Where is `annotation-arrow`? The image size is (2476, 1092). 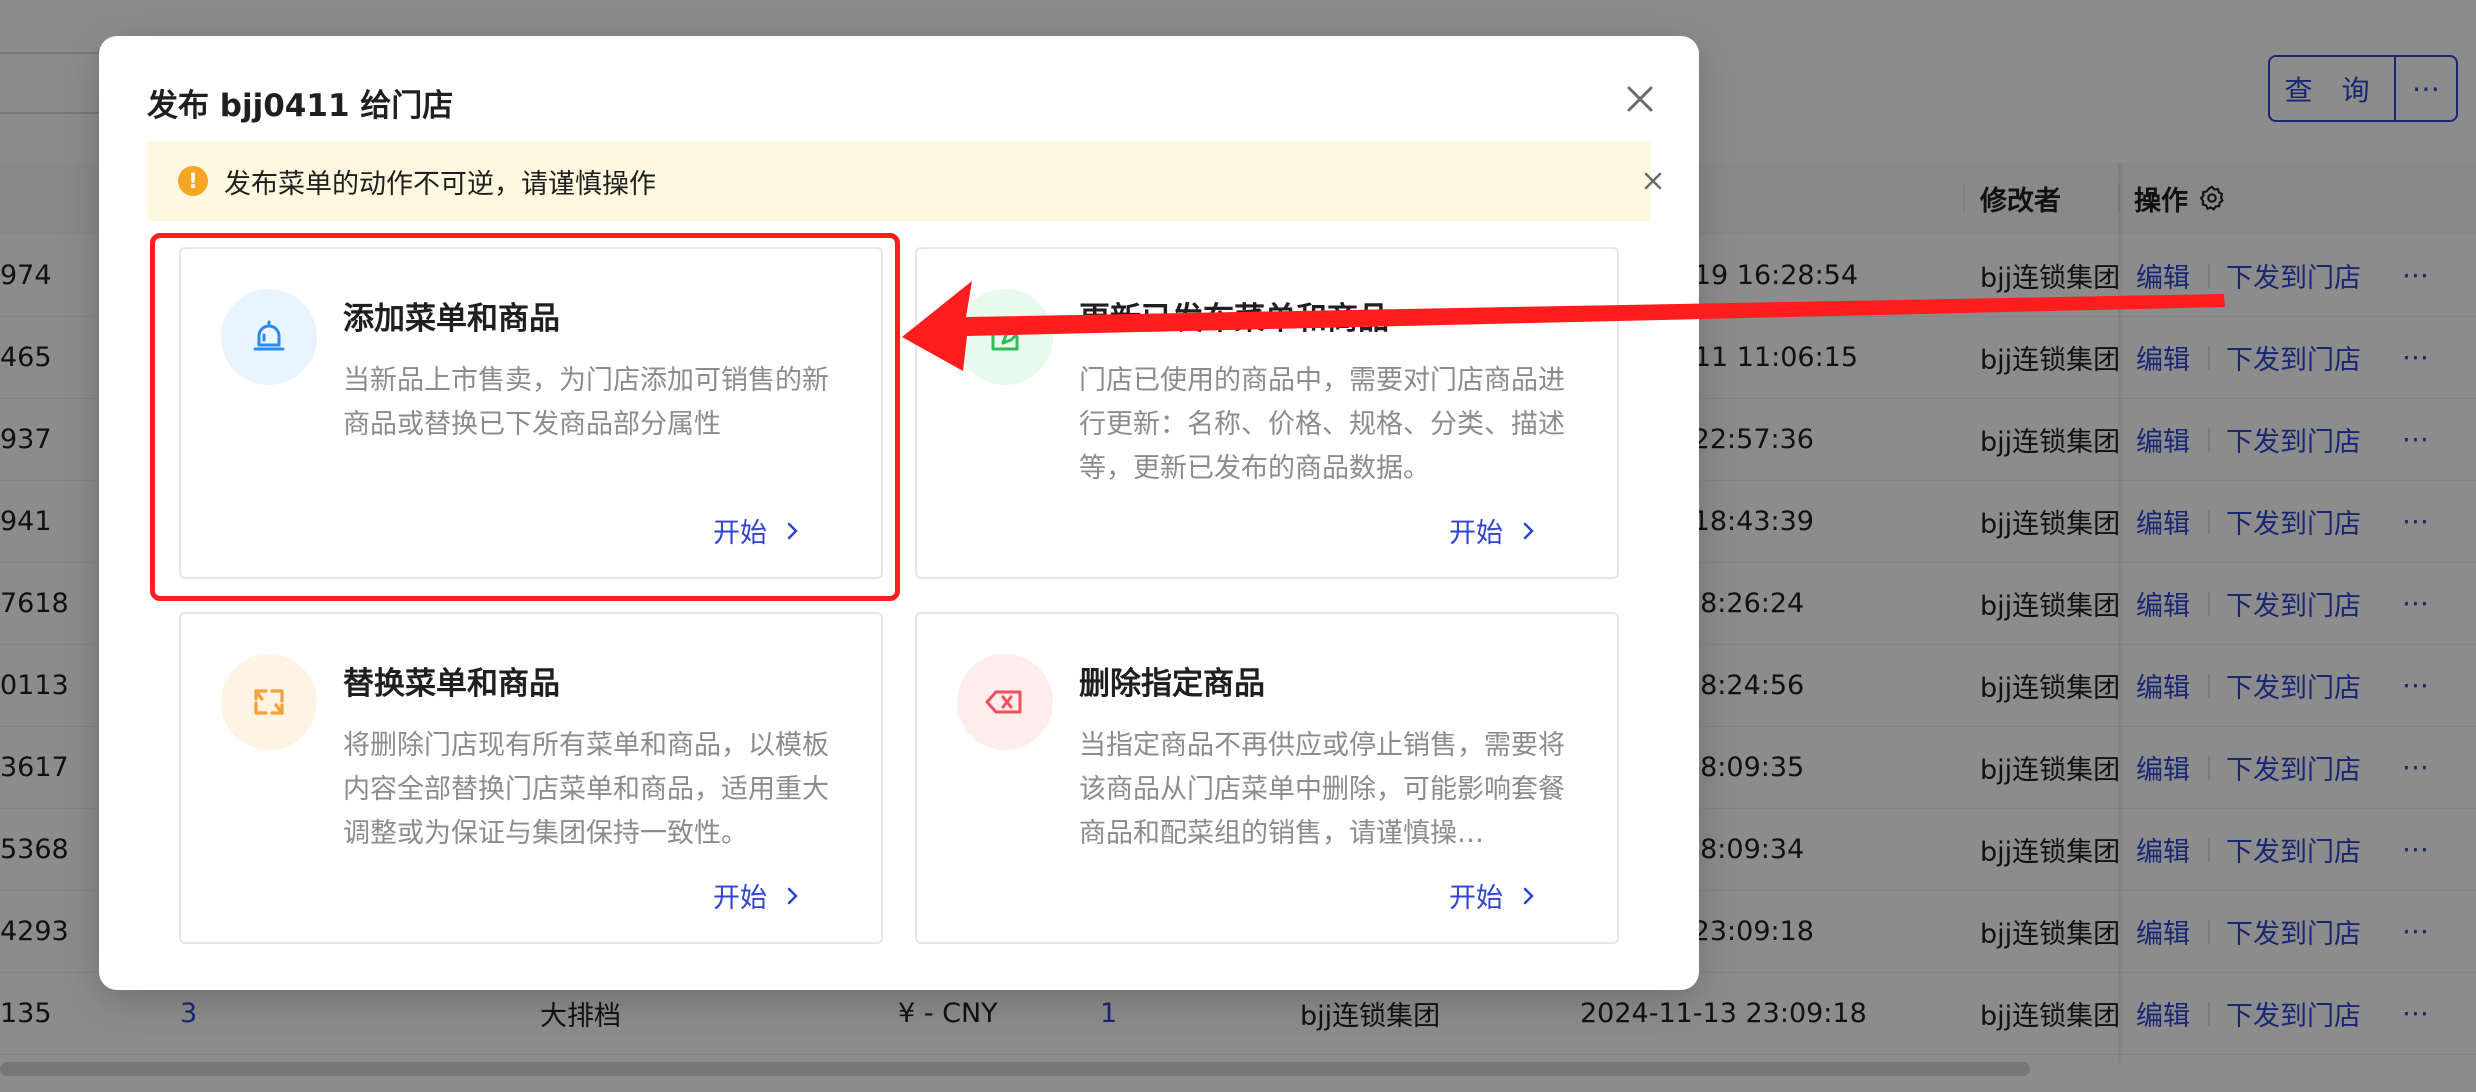 annotation-arrow is located at coordinates (1563, 326).